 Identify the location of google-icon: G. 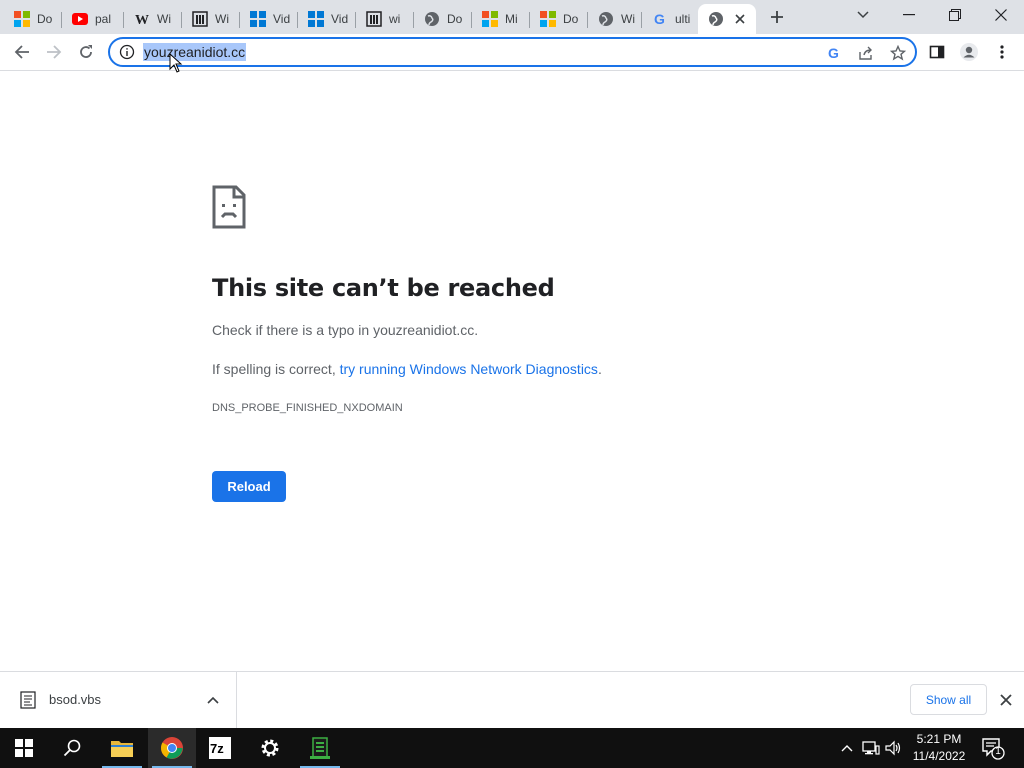
(660, 19).